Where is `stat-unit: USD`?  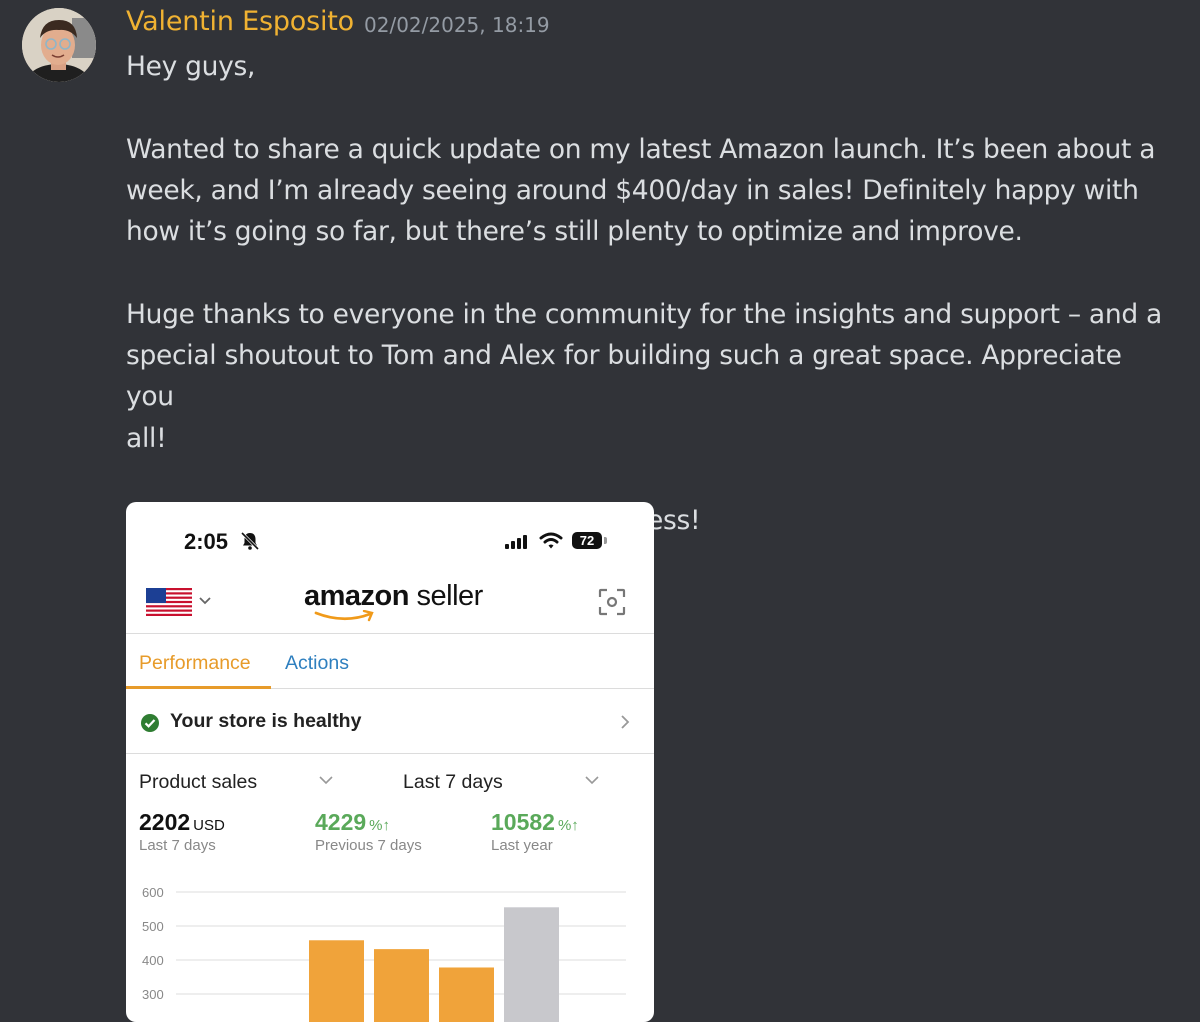
stat-unit: USD is located at coordinates (209, 825).